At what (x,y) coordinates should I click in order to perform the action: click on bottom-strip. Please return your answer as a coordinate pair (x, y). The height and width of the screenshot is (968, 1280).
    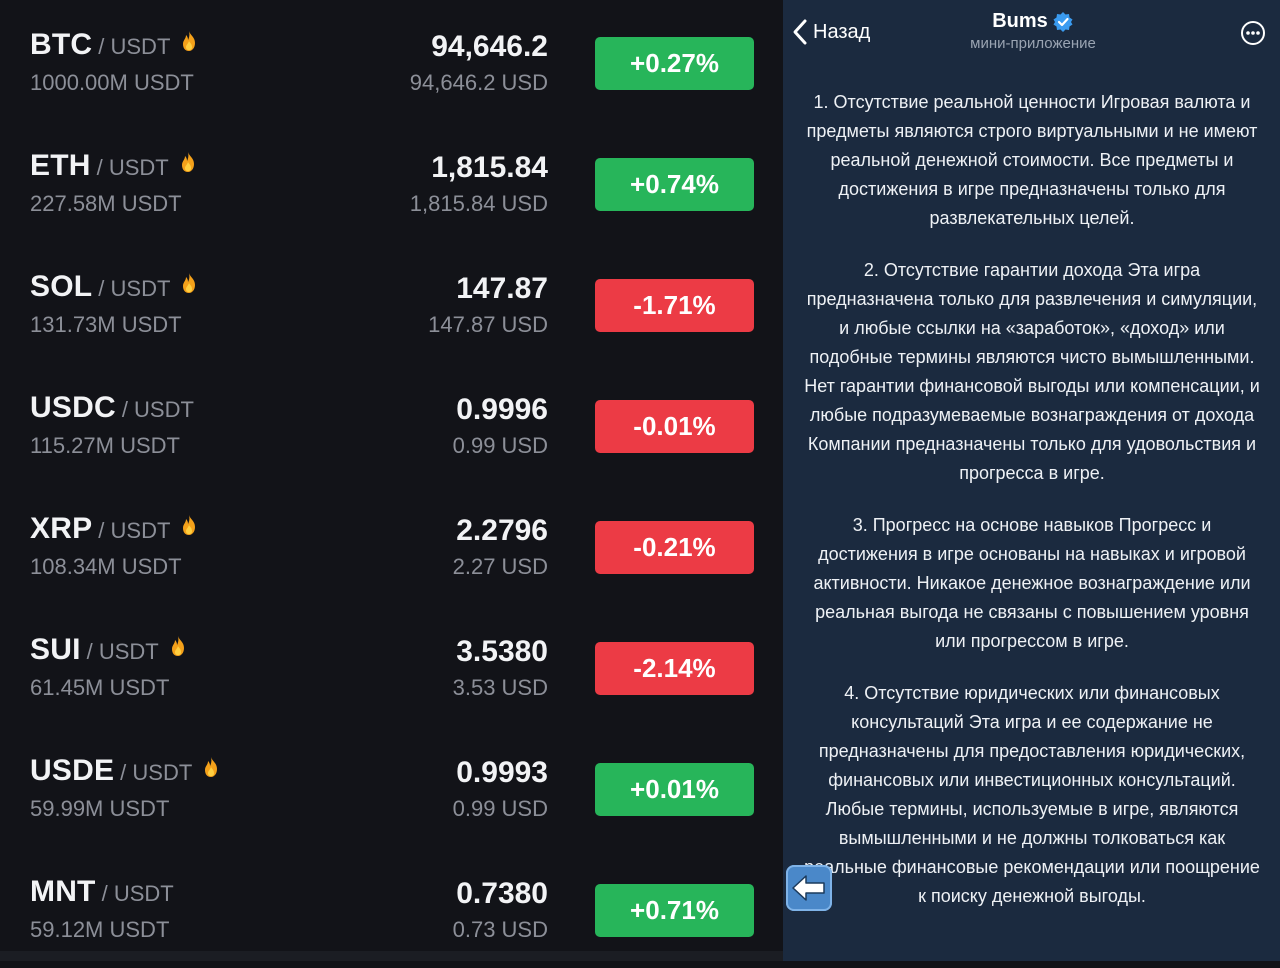
    Looking at the image, I should click on (391, 956).